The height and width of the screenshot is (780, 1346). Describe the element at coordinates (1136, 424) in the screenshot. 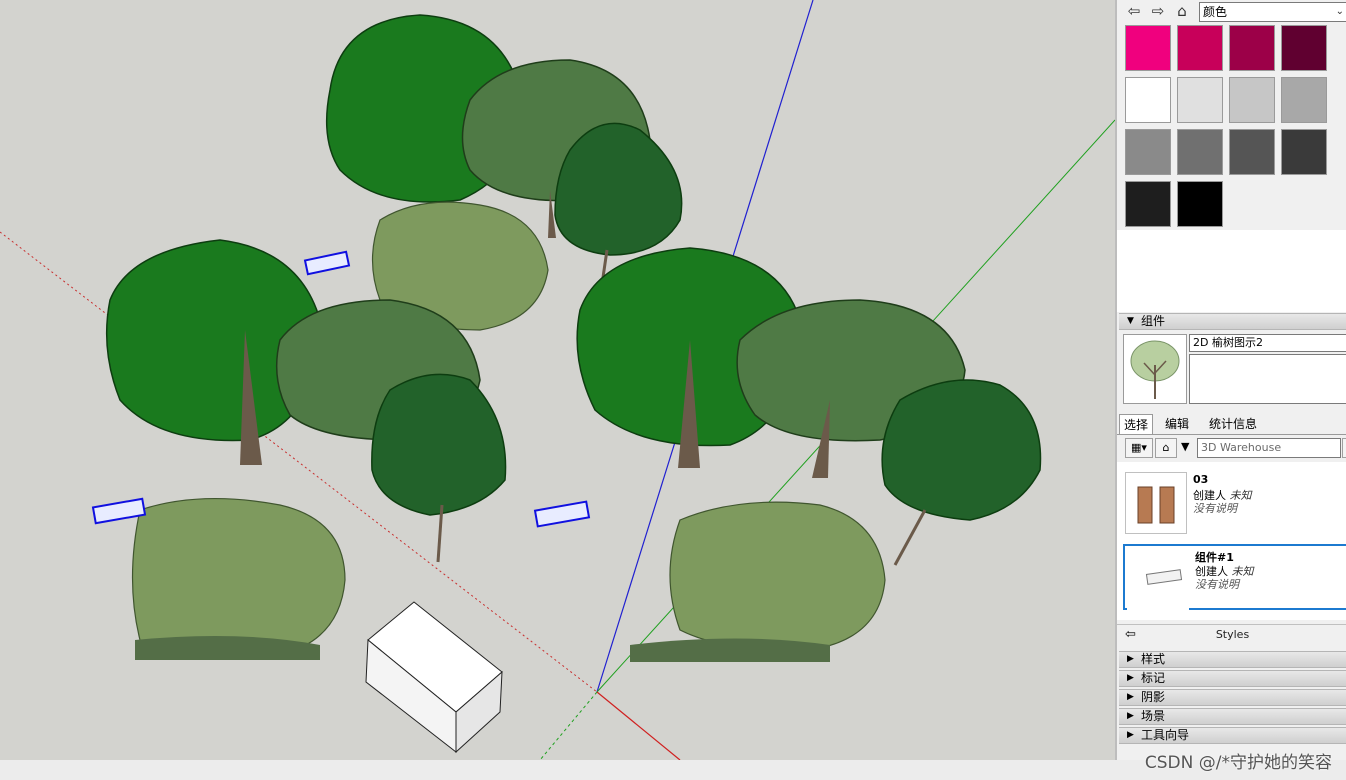

I see `tab-select: 选择` at that location.